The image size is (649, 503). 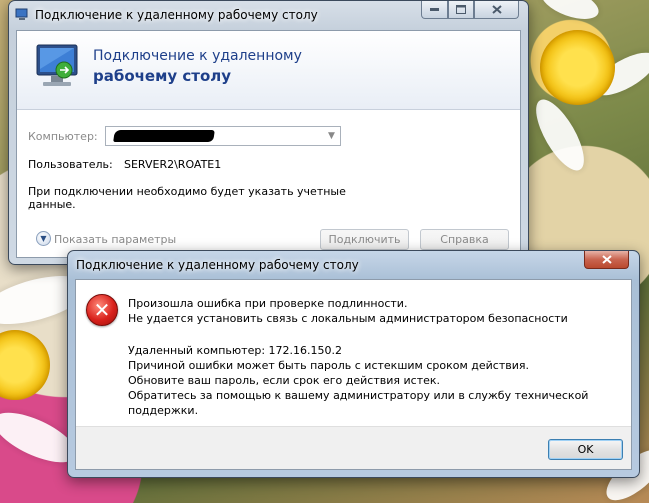 What do you see at coordinates (164, 136) in the screenshot?
I see `redacted-scribble` at bounding box center [164, 136].